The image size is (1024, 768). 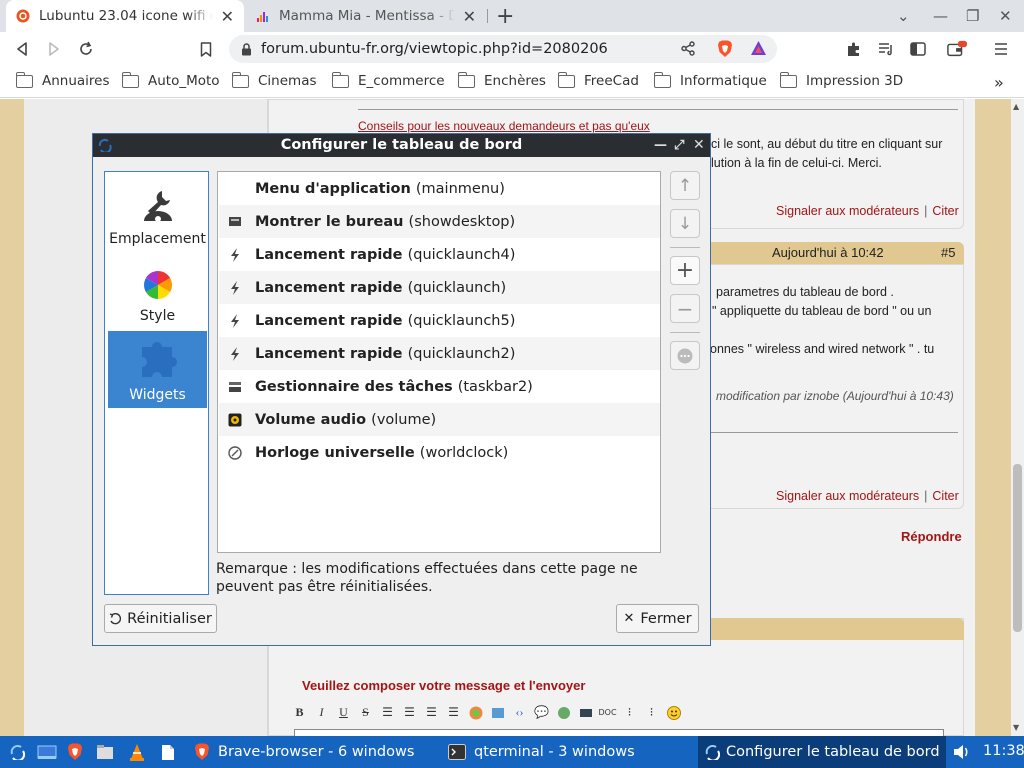 What do you see at coordinates (62, 80) in the screenshot?
I see `bookmark-folder: Annuaires` at bounding box center [62, 80].